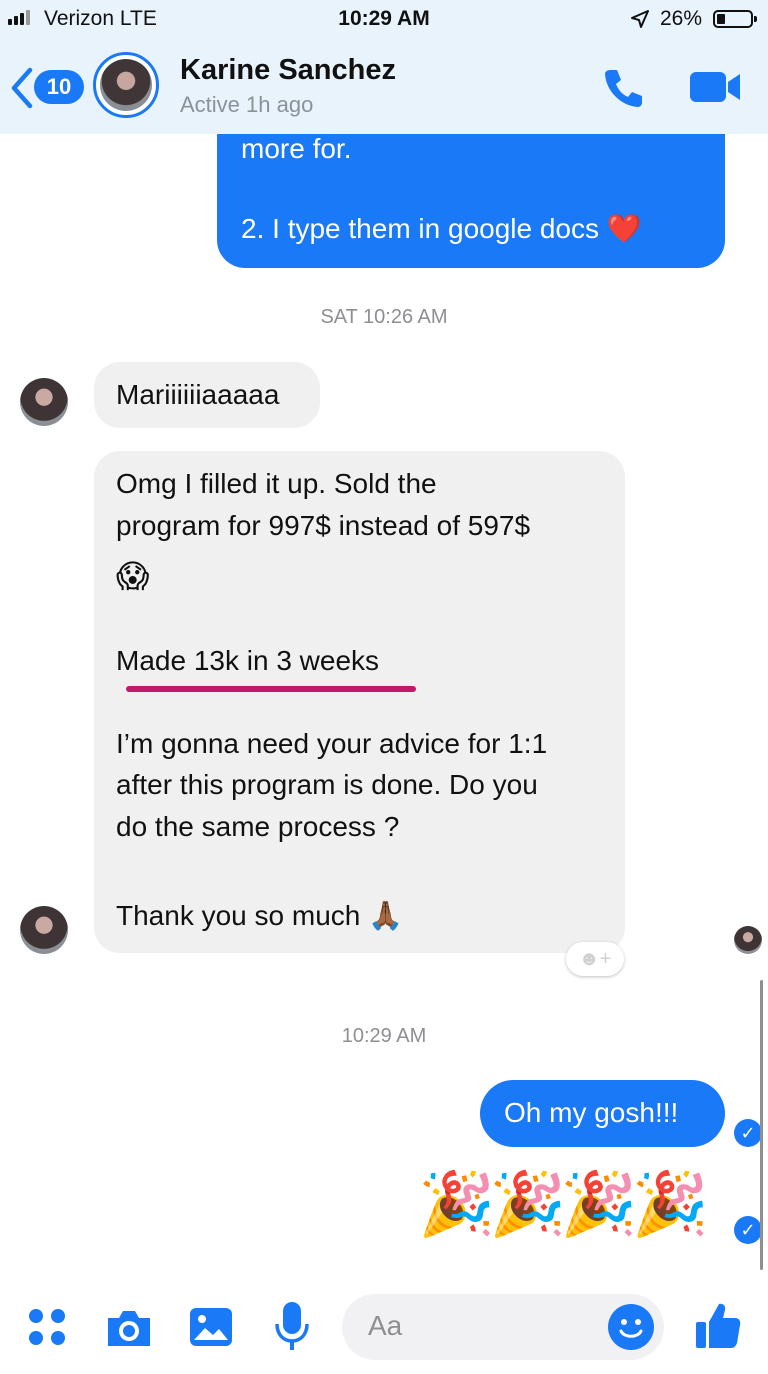 Image resolution: width=768 pixels, height=1374 pixels. Describe the element at coordinates (288, 70) in the screenshot. I see `contact-name: Karine Sanchez` at that location.